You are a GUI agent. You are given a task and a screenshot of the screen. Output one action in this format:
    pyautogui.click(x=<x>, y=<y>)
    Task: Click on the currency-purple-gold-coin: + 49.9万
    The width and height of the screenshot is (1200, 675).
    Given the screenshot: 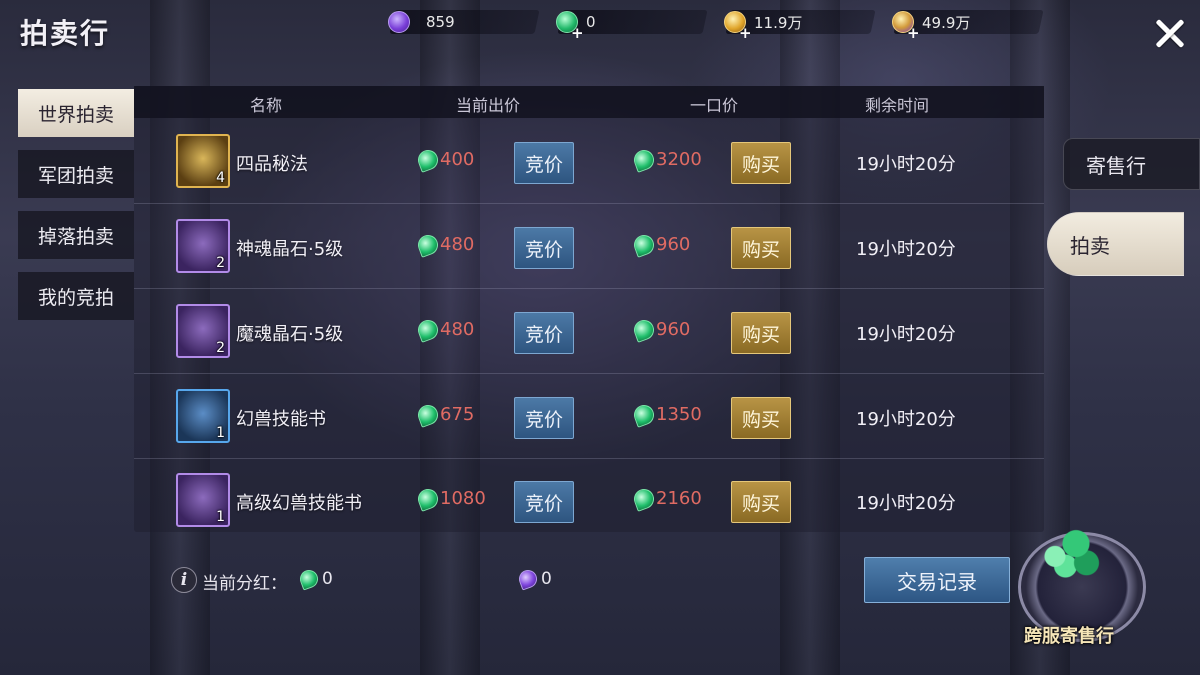 What is the action you would take?
    pyautogui.click(x=931, y=26)
    